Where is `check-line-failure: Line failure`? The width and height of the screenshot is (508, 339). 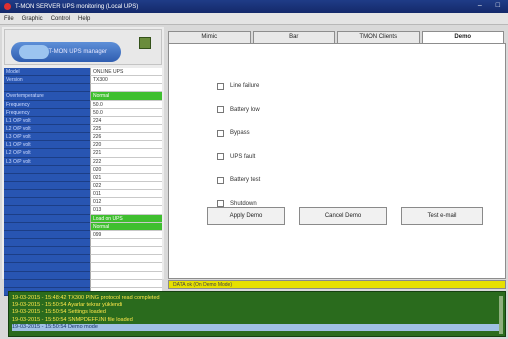 check-line-failure: Line failure is located at coordinates (238, 86).